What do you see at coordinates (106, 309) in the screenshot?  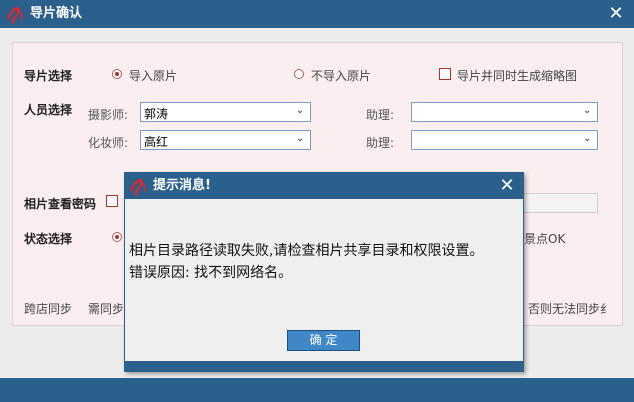 I see `cross-store-hint-left: 需同步` at bounding box center [106, 309].